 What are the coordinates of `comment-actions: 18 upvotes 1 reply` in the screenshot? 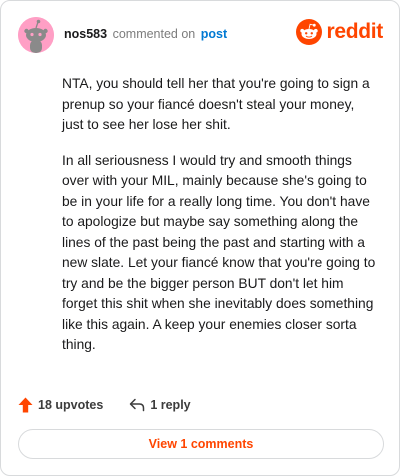 It's located at (104, 405).